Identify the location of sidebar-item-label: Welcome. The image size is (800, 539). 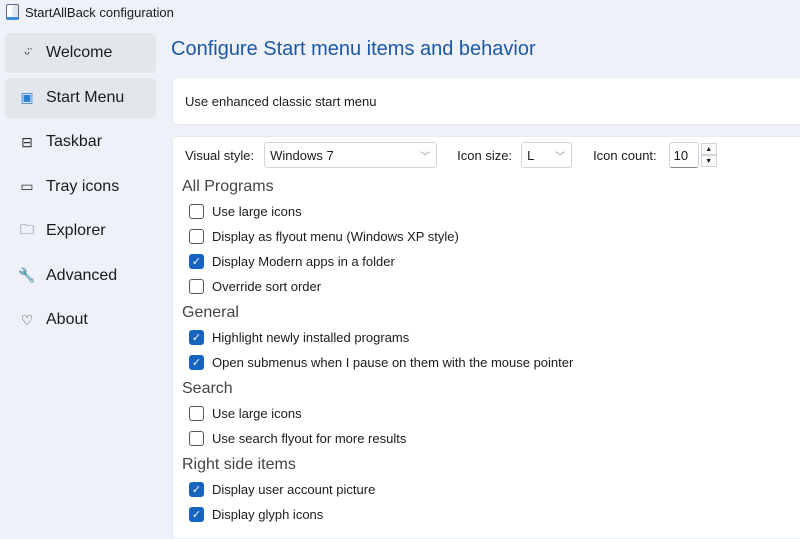
(79, 52).